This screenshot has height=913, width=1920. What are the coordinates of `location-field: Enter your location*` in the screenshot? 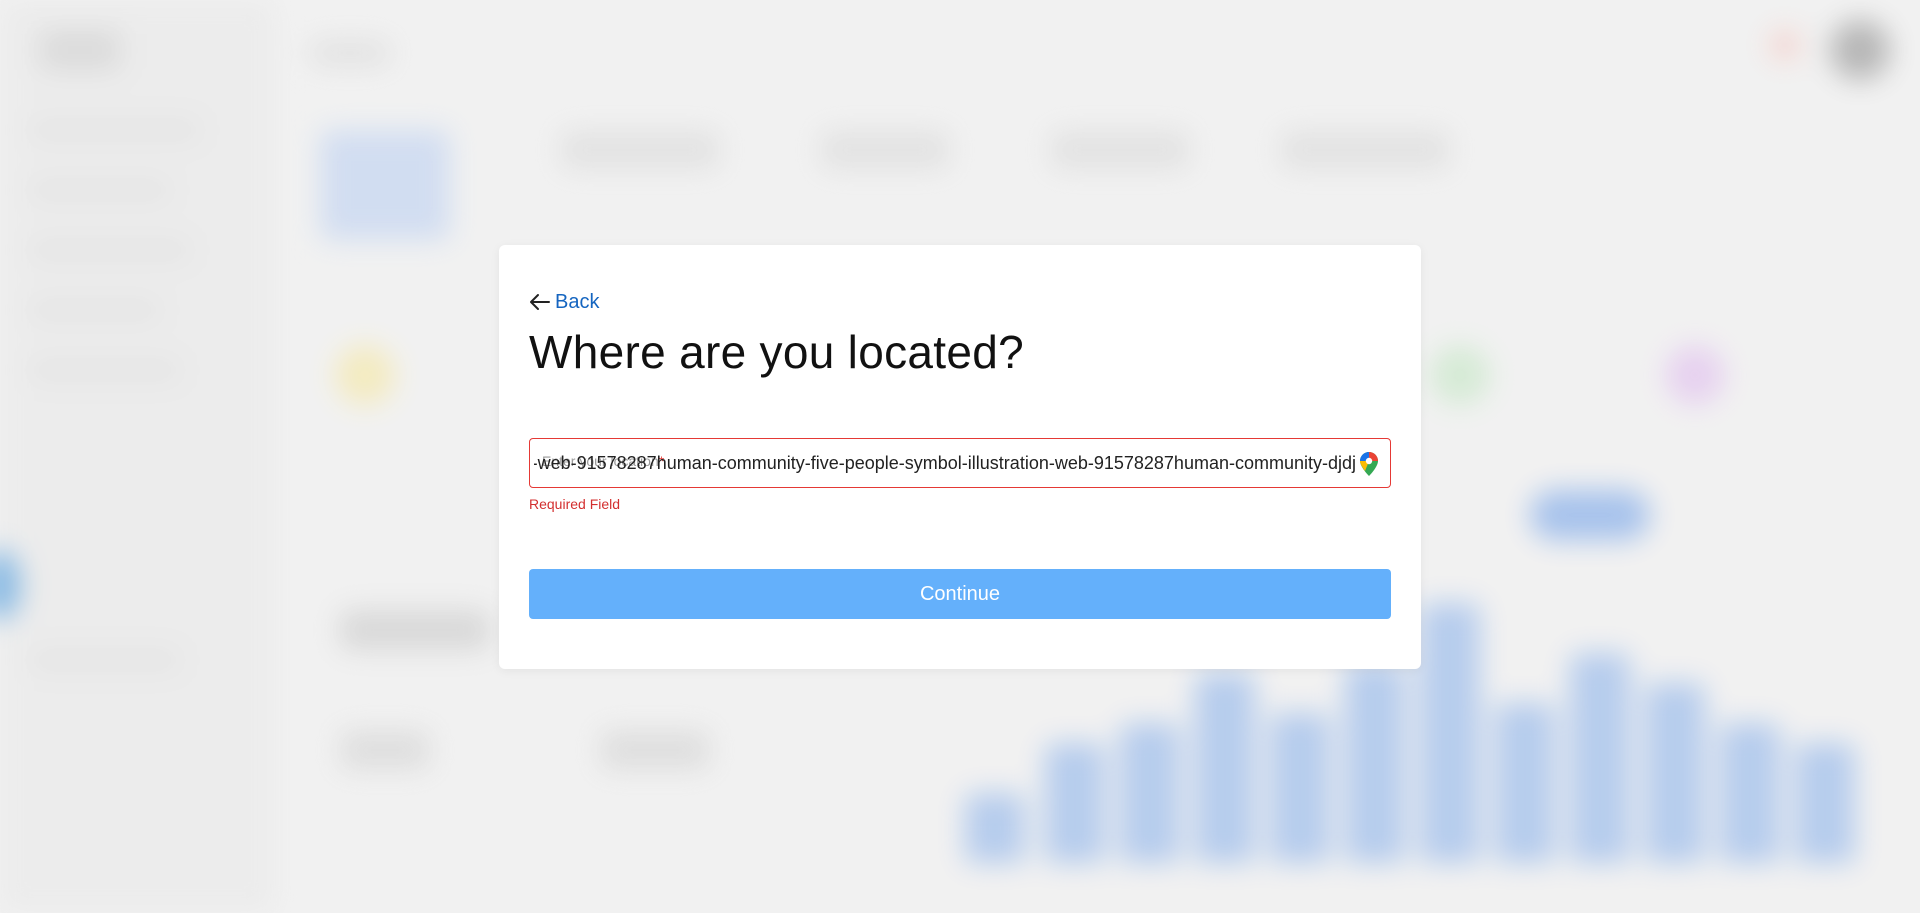 It's located at (960, 463).